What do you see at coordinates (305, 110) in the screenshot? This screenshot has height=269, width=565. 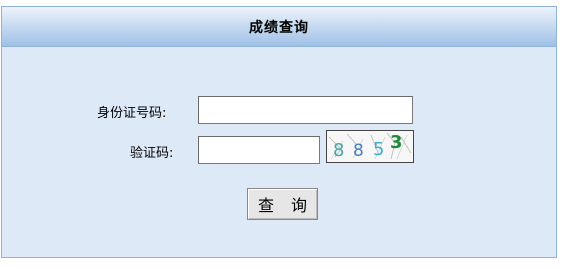 I see `id-number-input` at bounding box center [305, 110].